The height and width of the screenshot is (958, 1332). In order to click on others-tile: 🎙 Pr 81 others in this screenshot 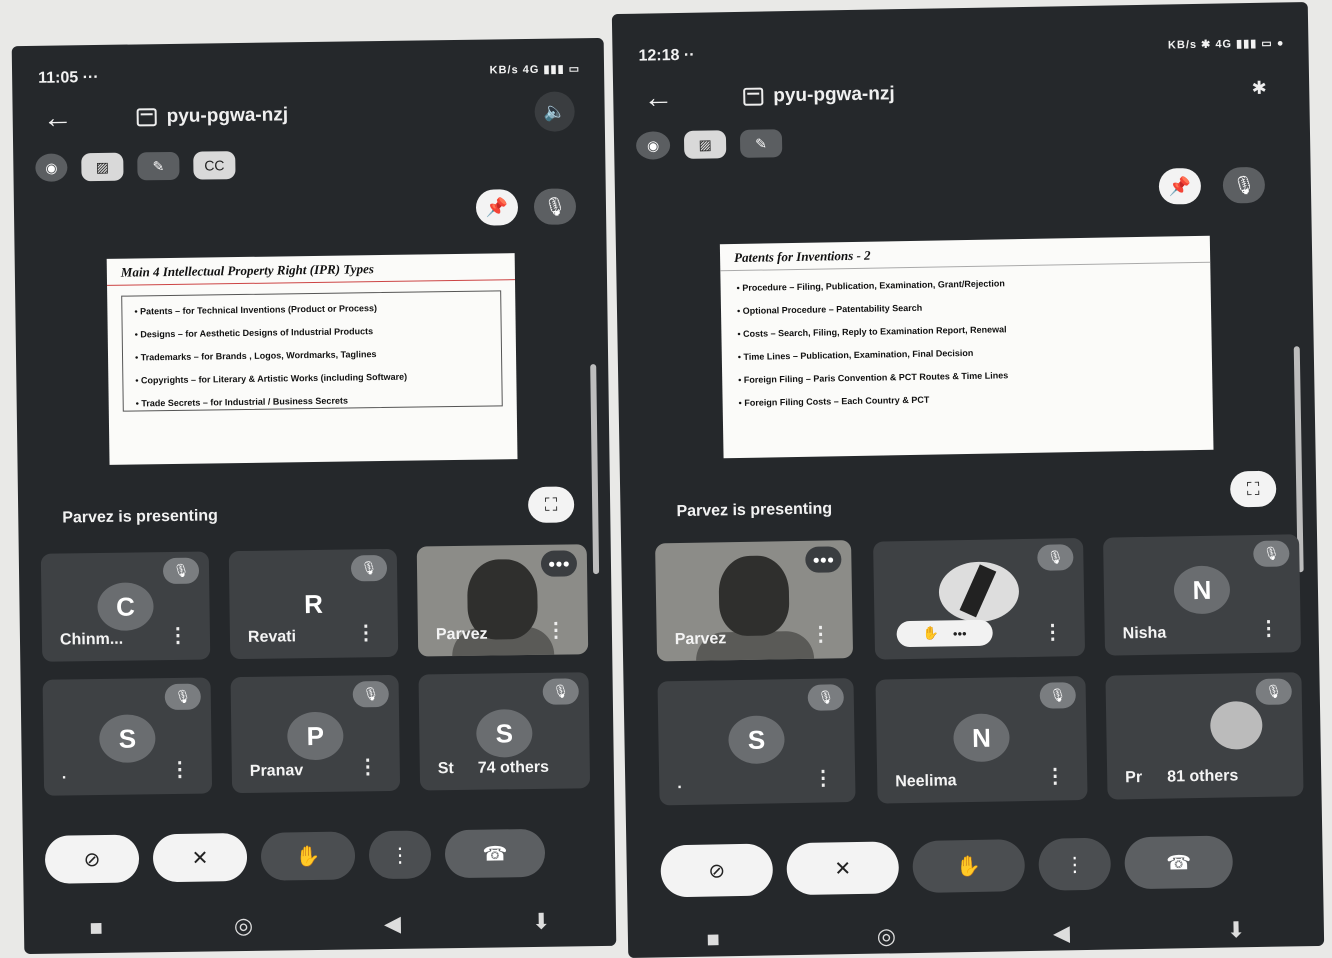, I will do `click(1204, 736)`.